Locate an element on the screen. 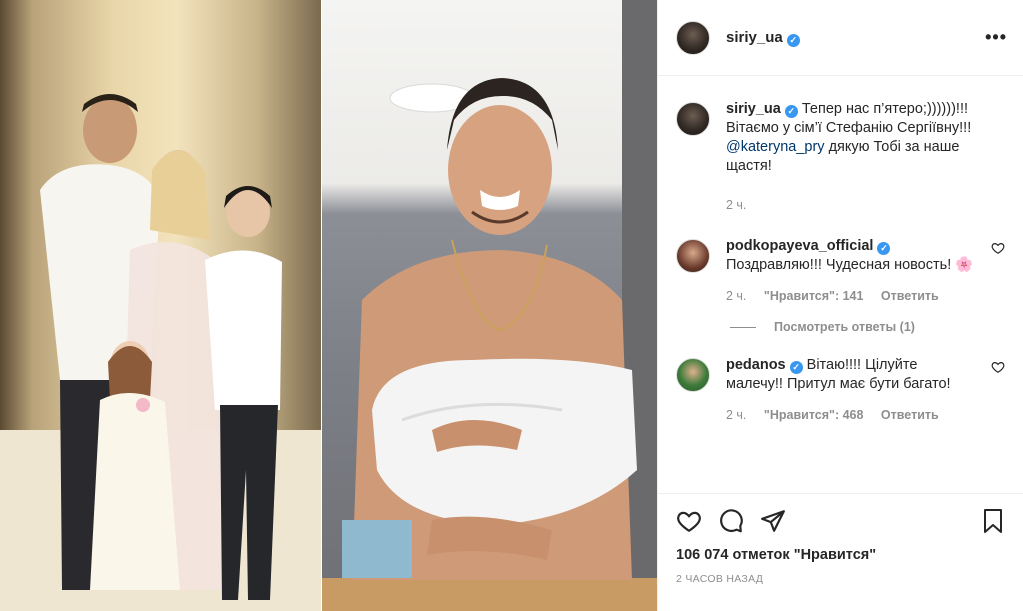 This screenshot has width=1023, height=611. view-replies-label: Посмотреть ответы (1) is located at coordinates (844, 327).